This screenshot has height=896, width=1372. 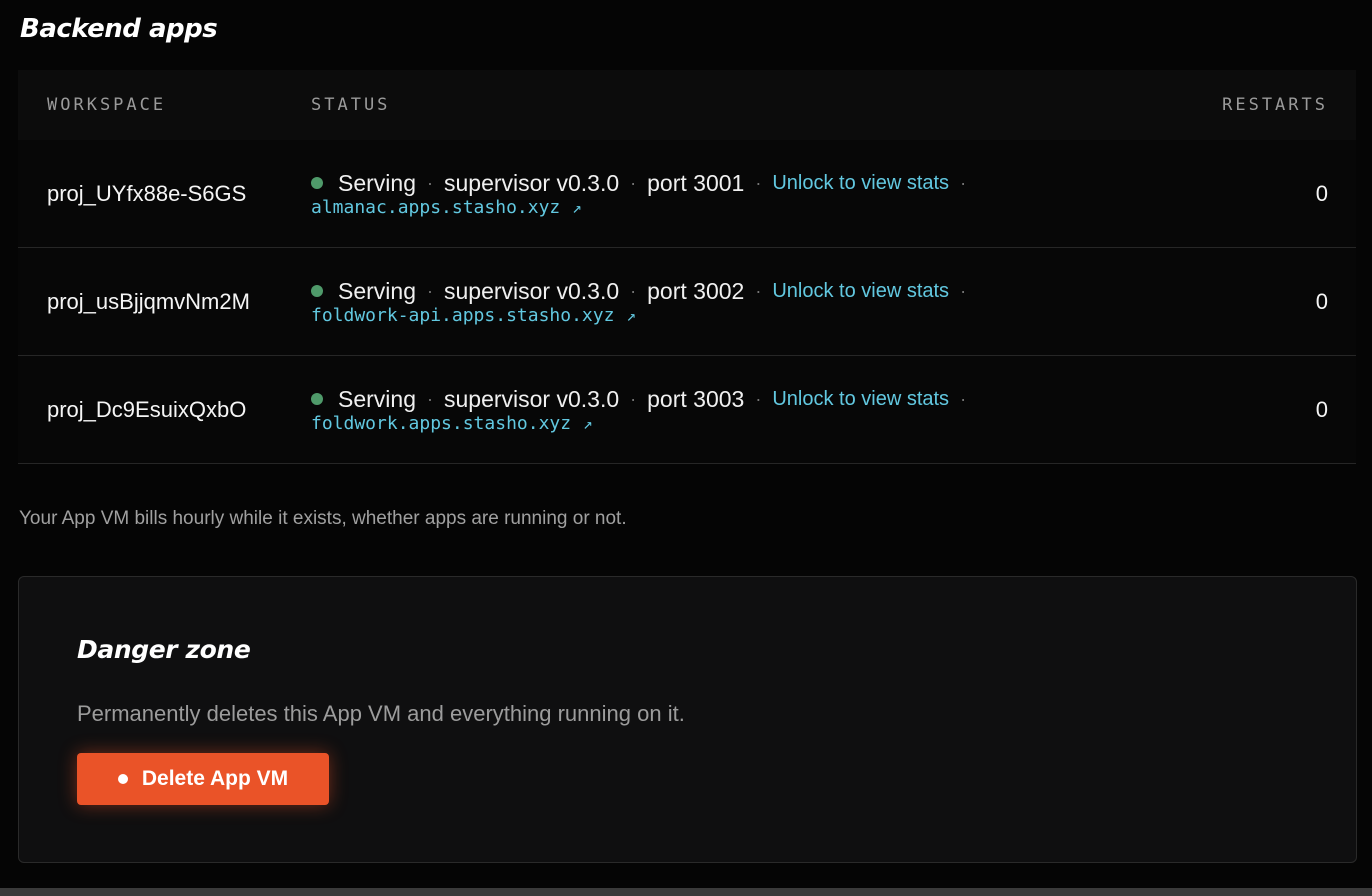 I want to click on app-url-link: almanac.apps.stasho.xyz ↗, so click(x=446, y=207).